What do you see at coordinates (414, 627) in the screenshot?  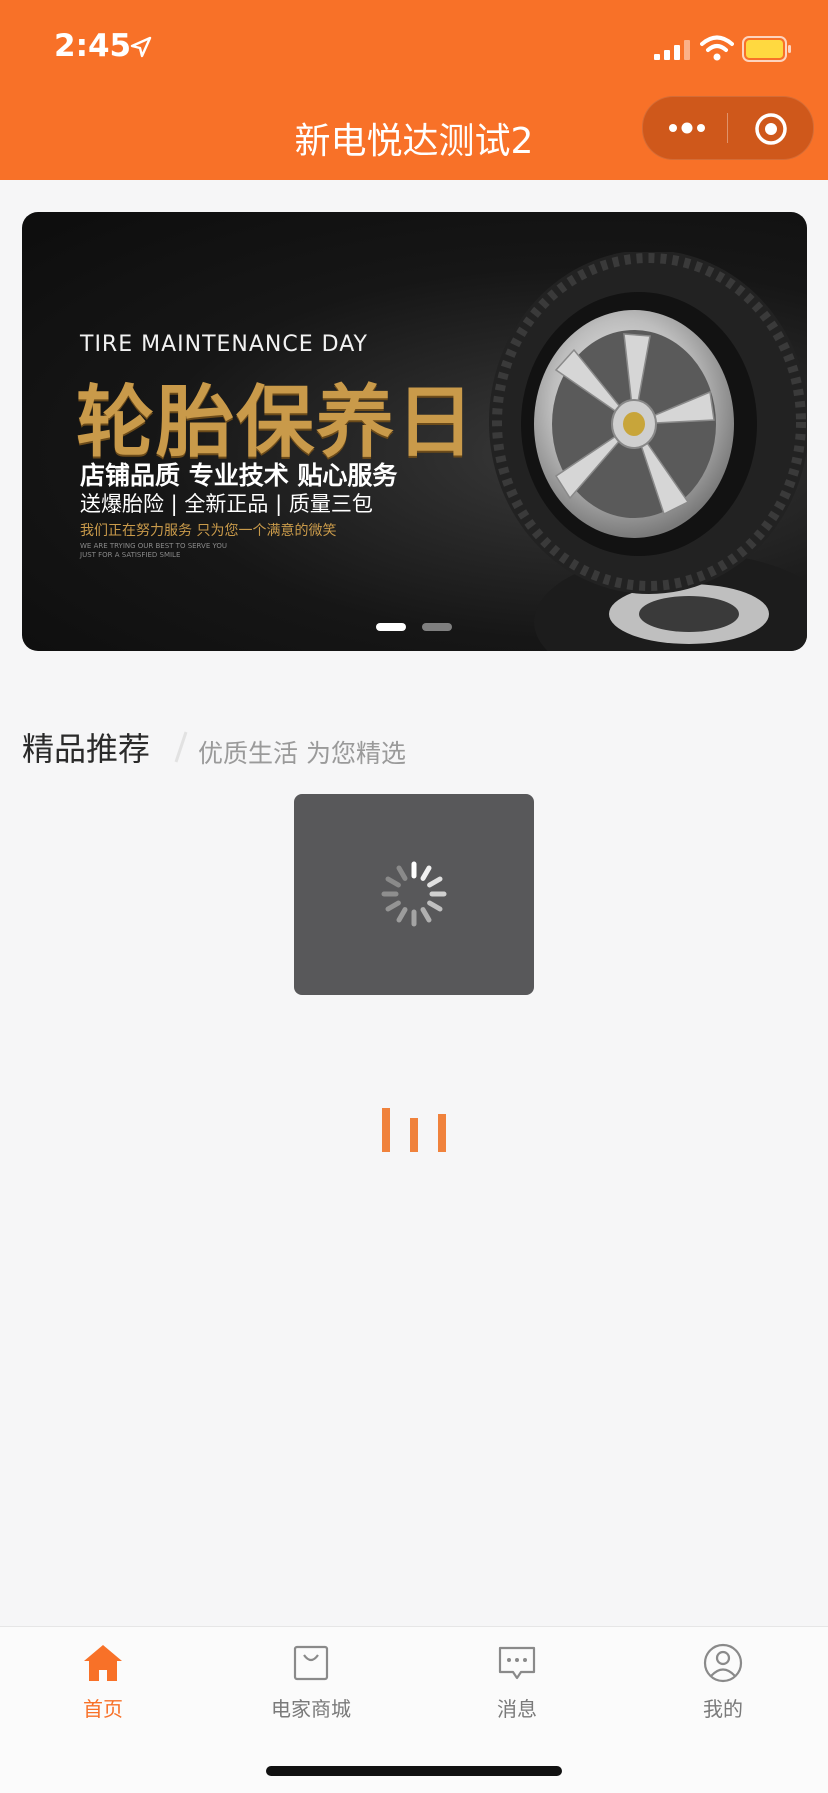 I see `carousel-indicator` at bounding box center [414, 627].